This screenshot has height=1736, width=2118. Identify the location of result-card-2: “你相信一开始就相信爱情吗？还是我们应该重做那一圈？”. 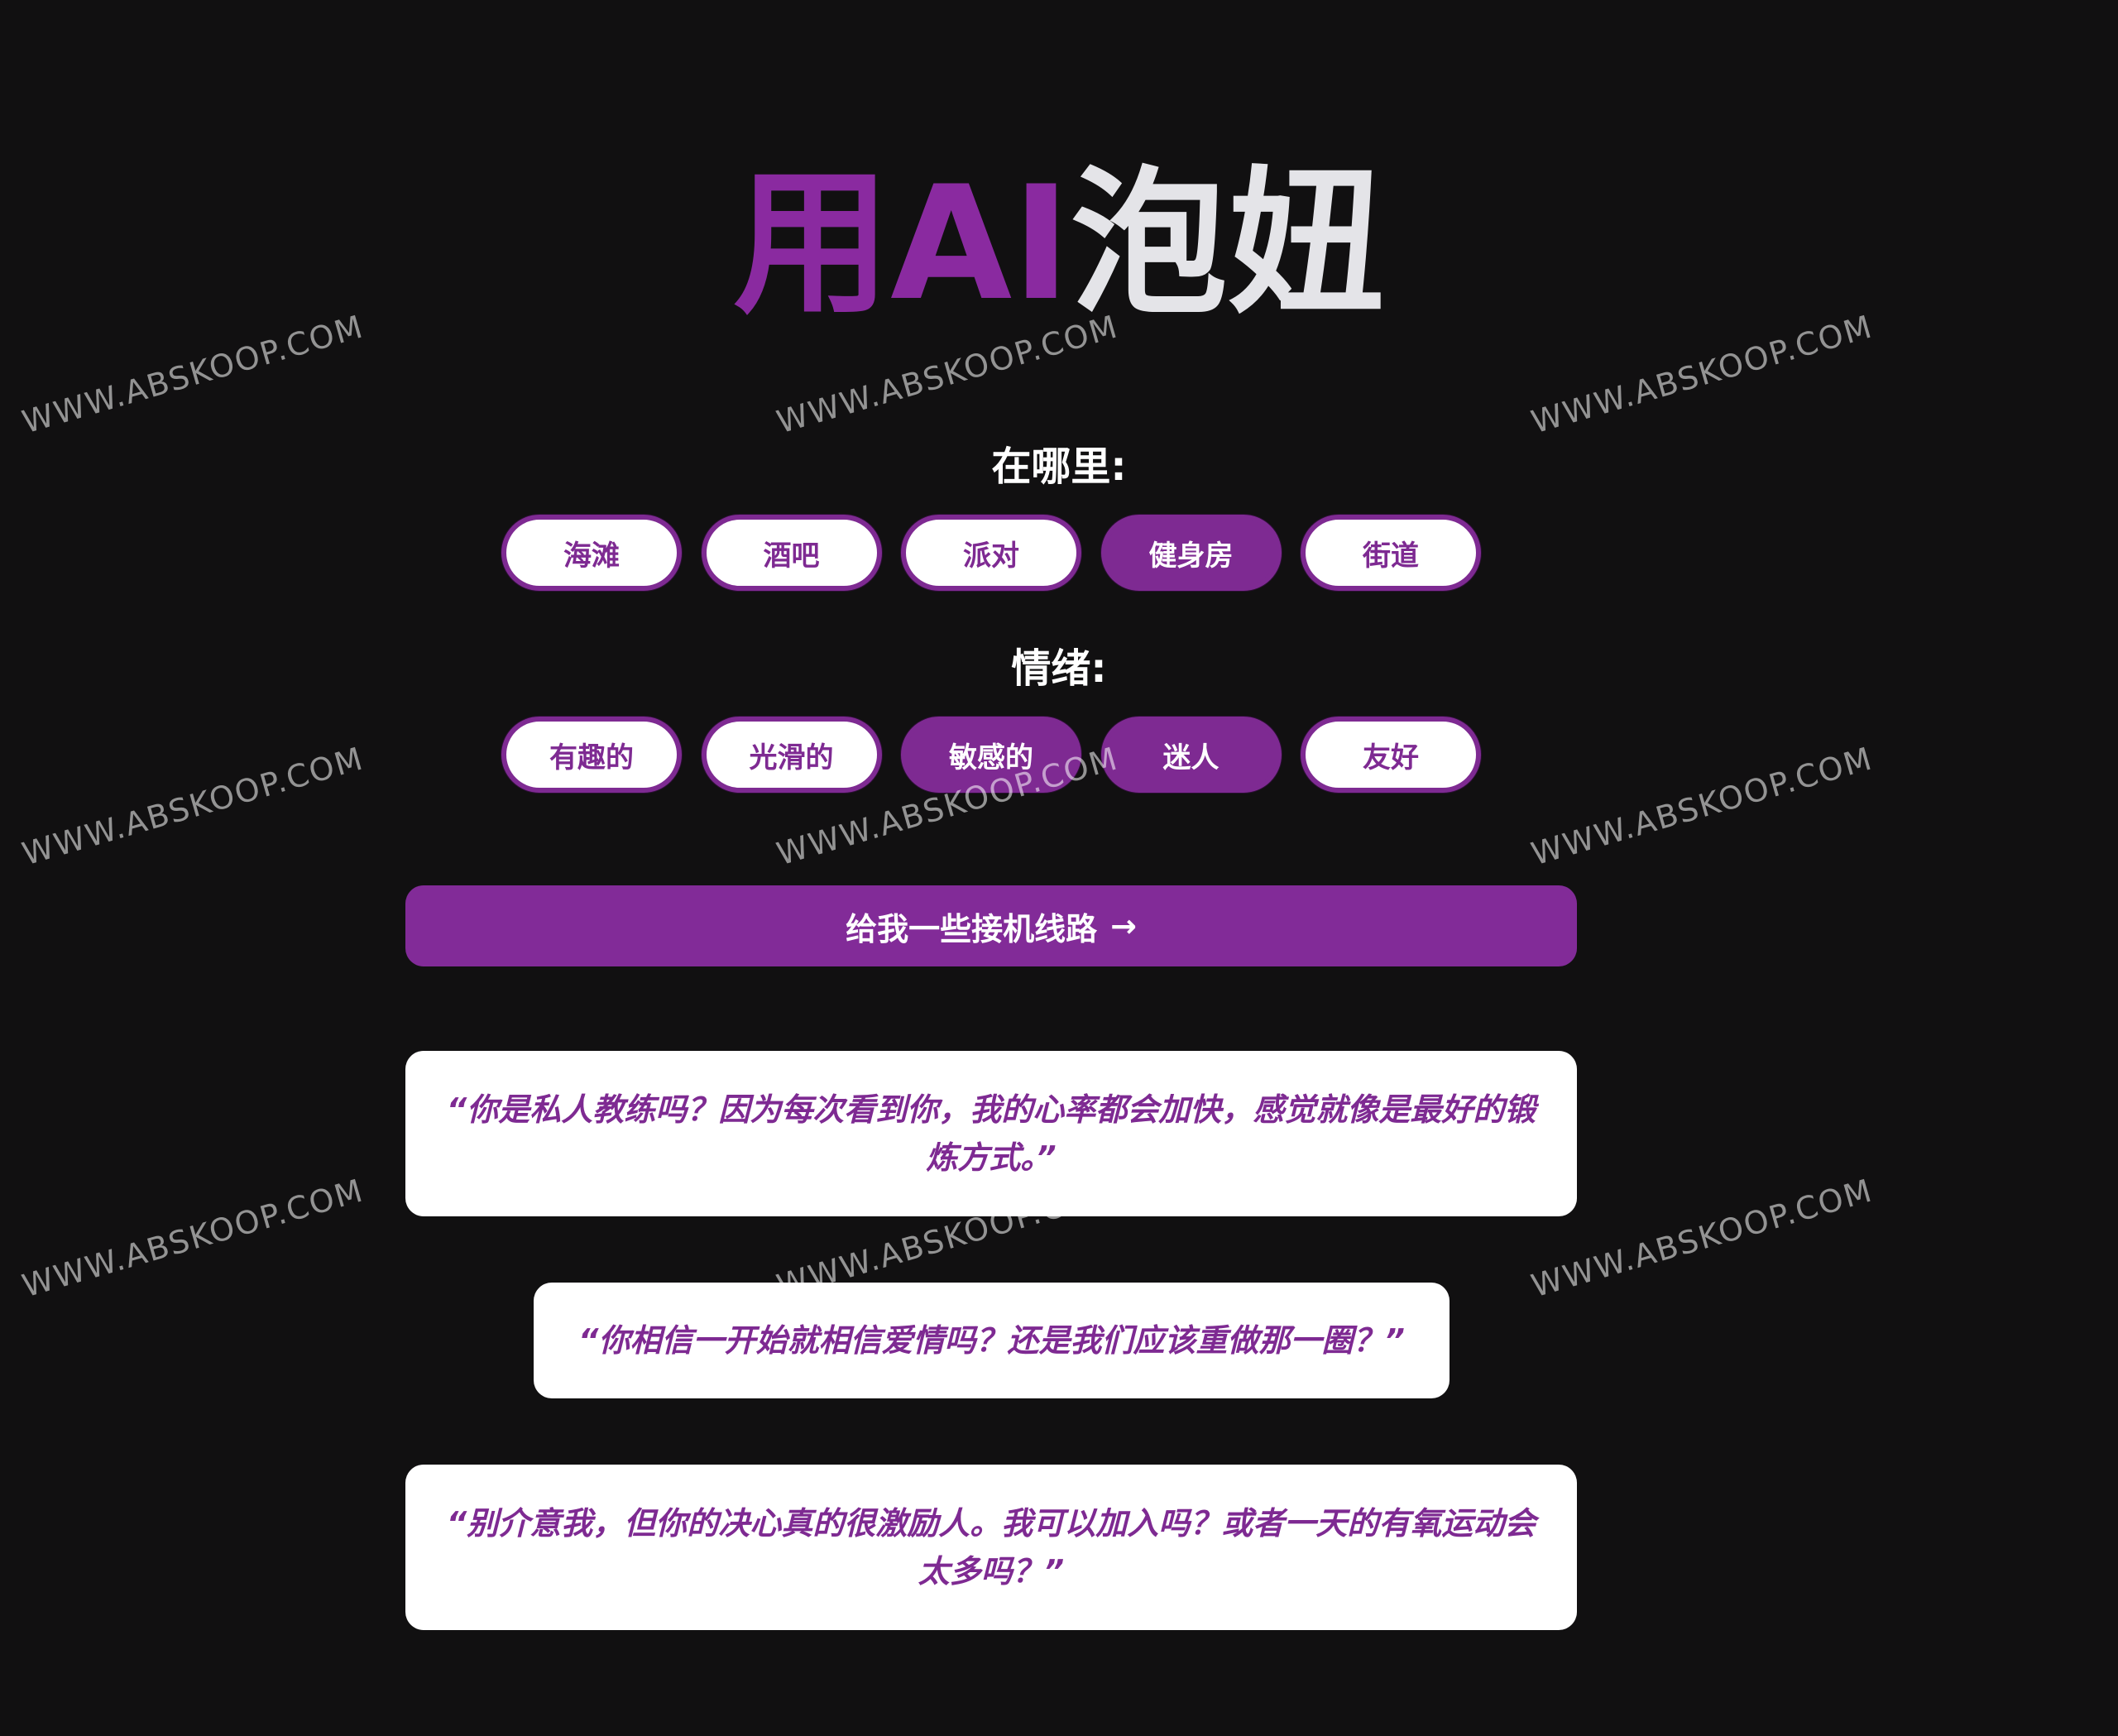
(992, 1340).